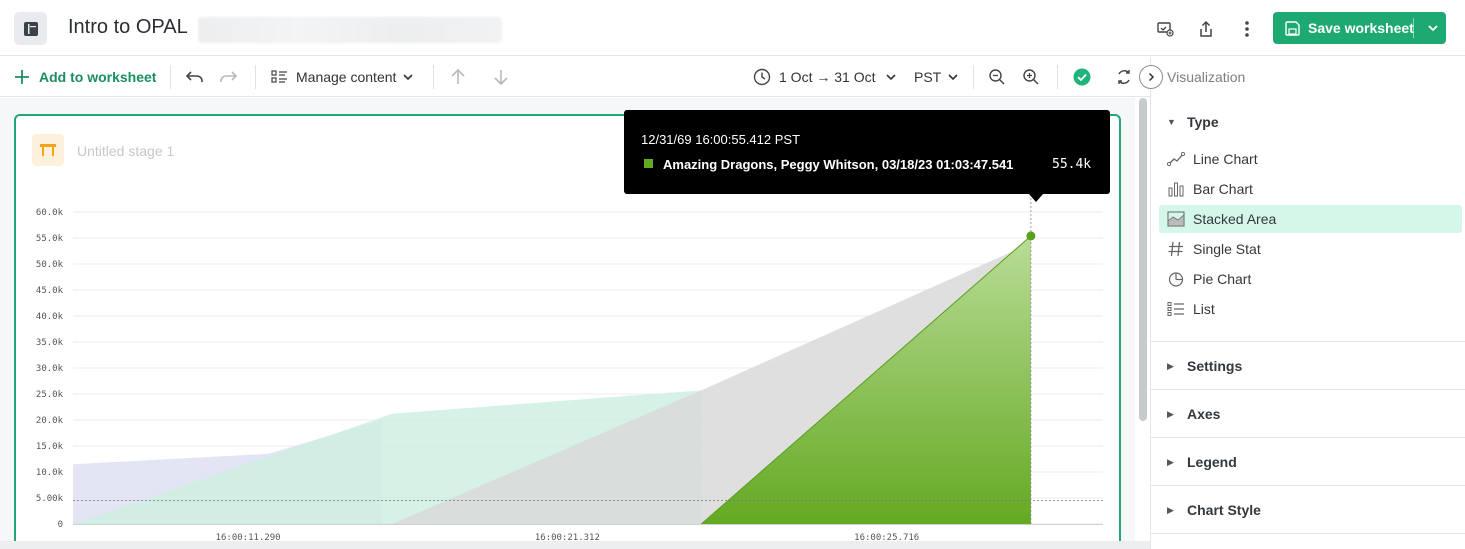 This screenshot has width=1465, height=549. I want to click on monitor-add-icon, so click(1165, 29).